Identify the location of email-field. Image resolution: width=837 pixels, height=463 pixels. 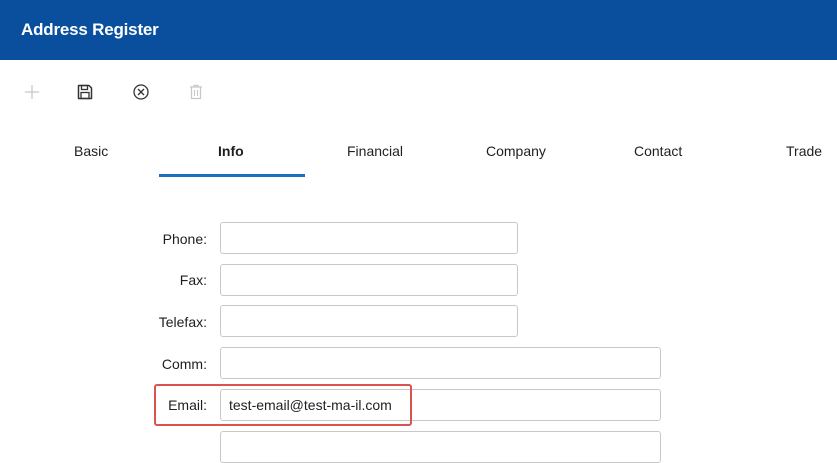
(440, 405).